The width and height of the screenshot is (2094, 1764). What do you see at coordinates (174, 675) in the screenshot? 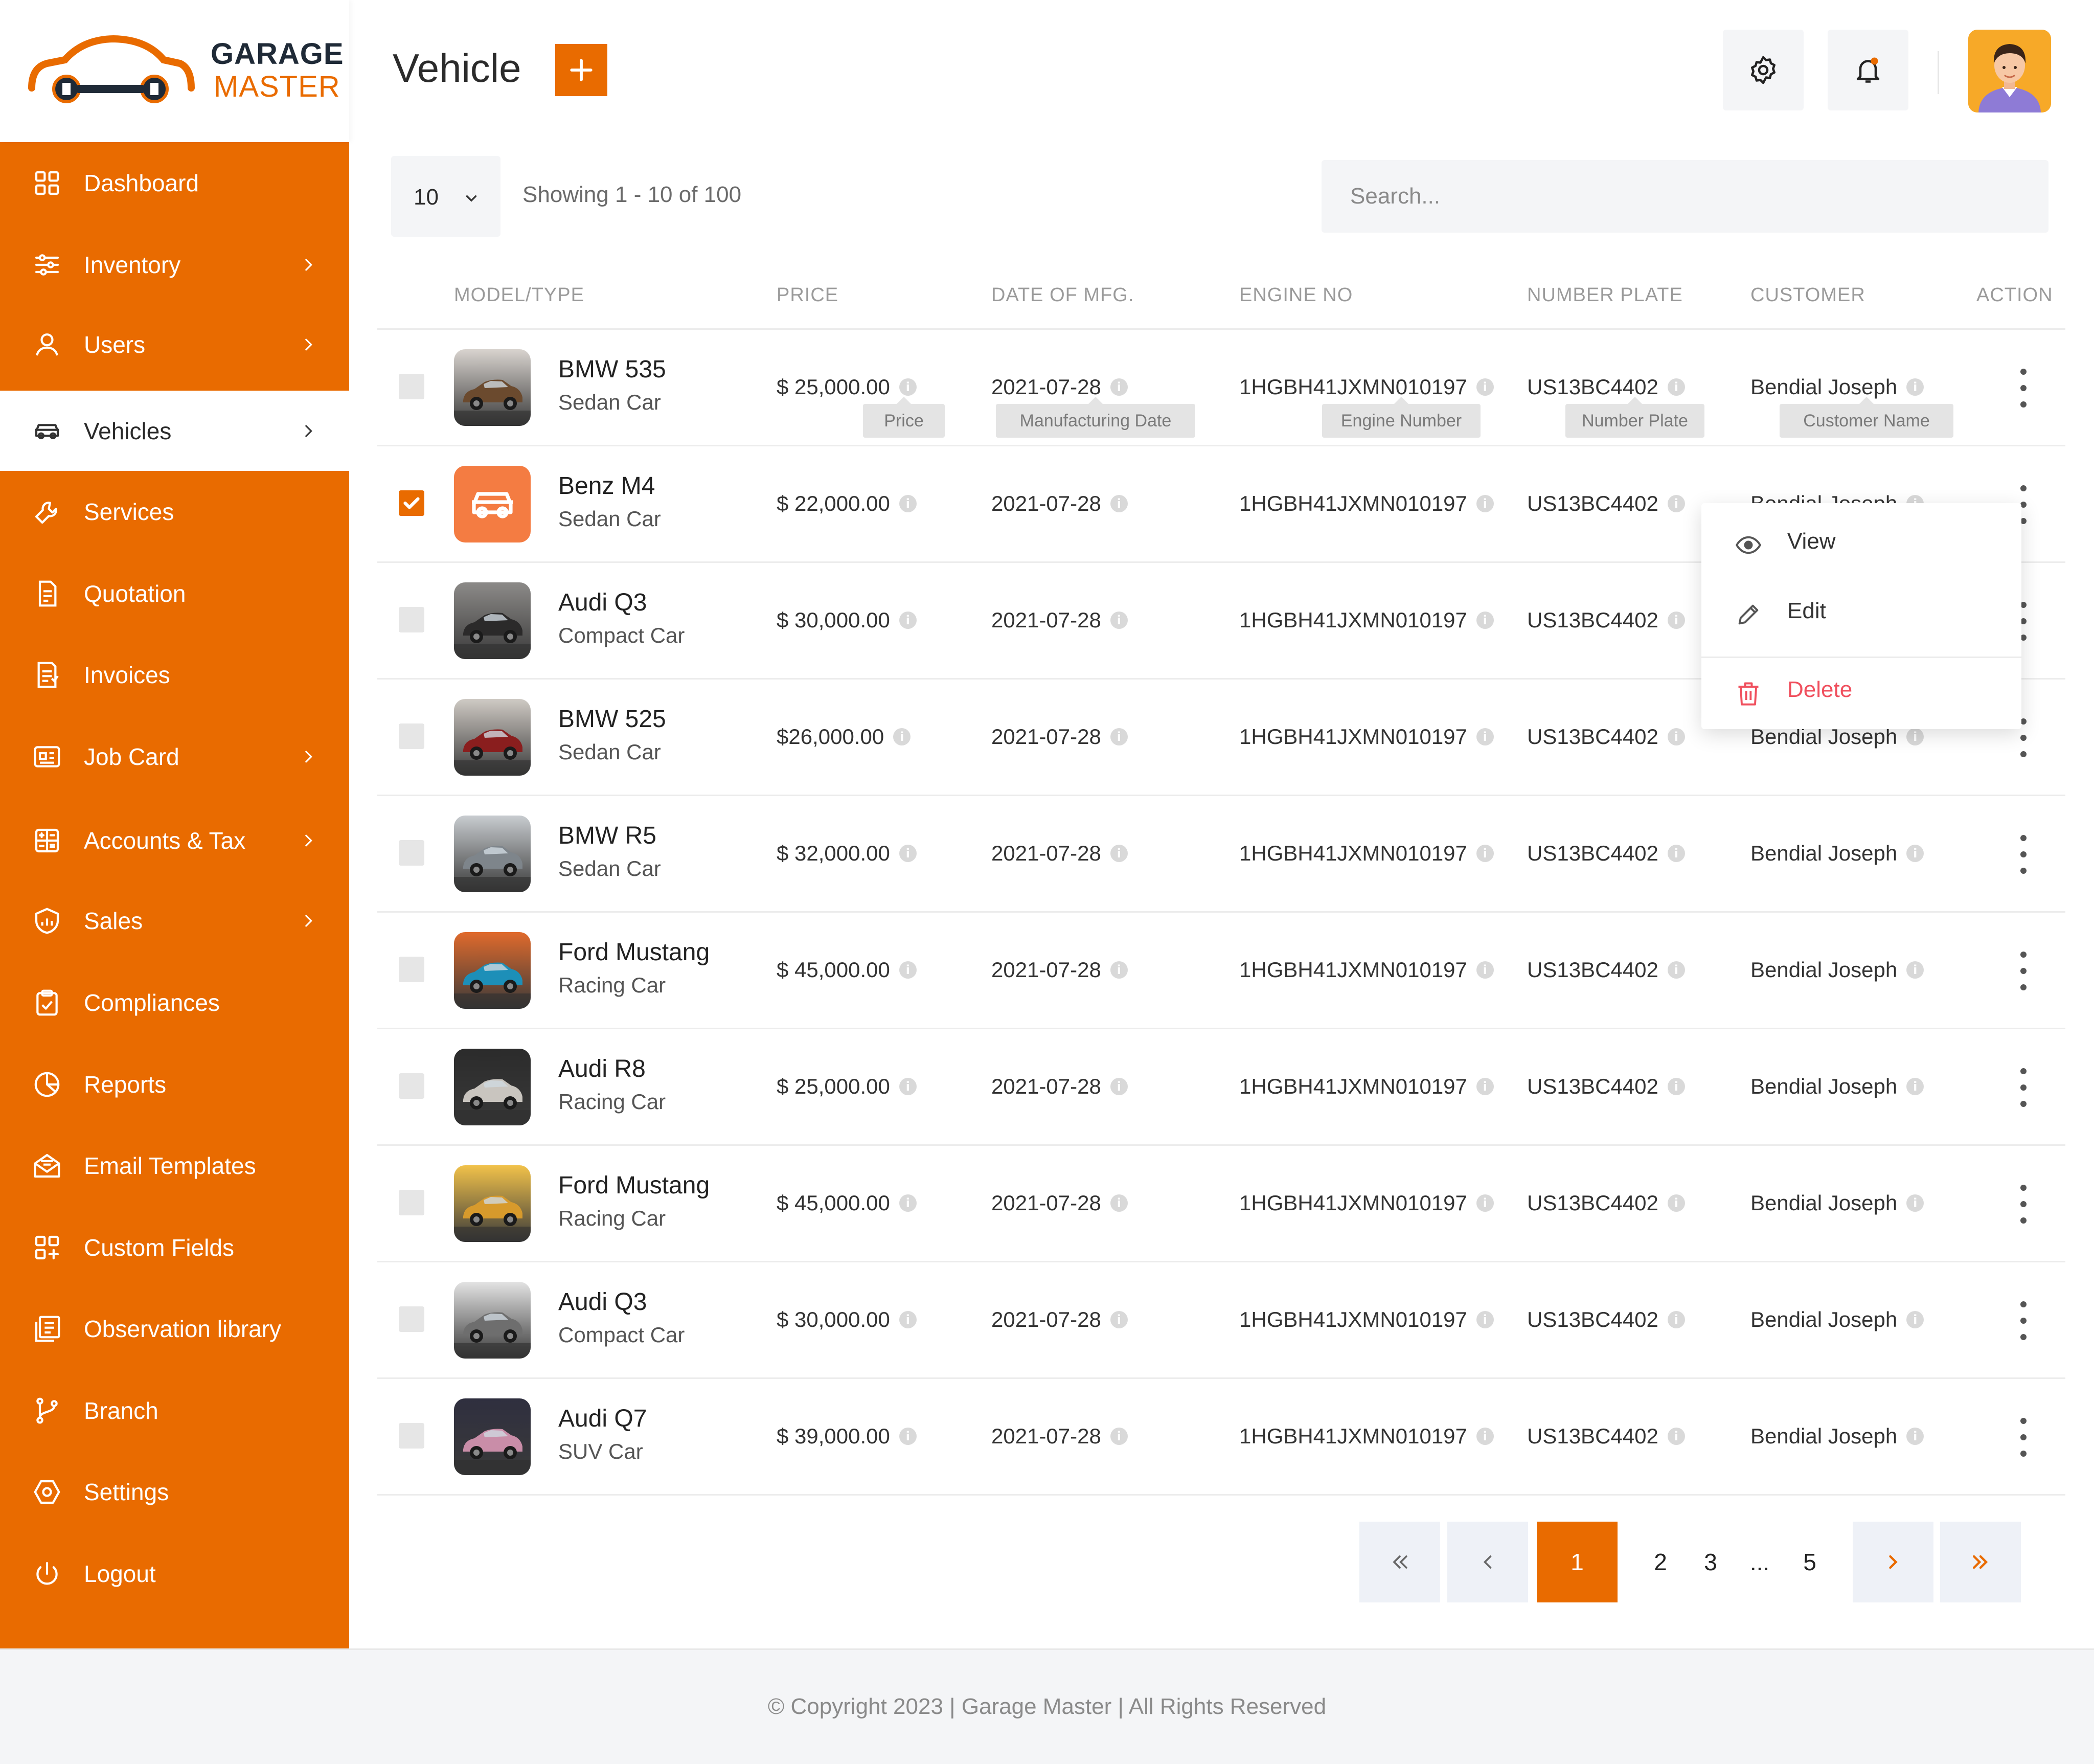
I see `sidebar-item-invoices: Invoices` at bounding box center [174, 675].